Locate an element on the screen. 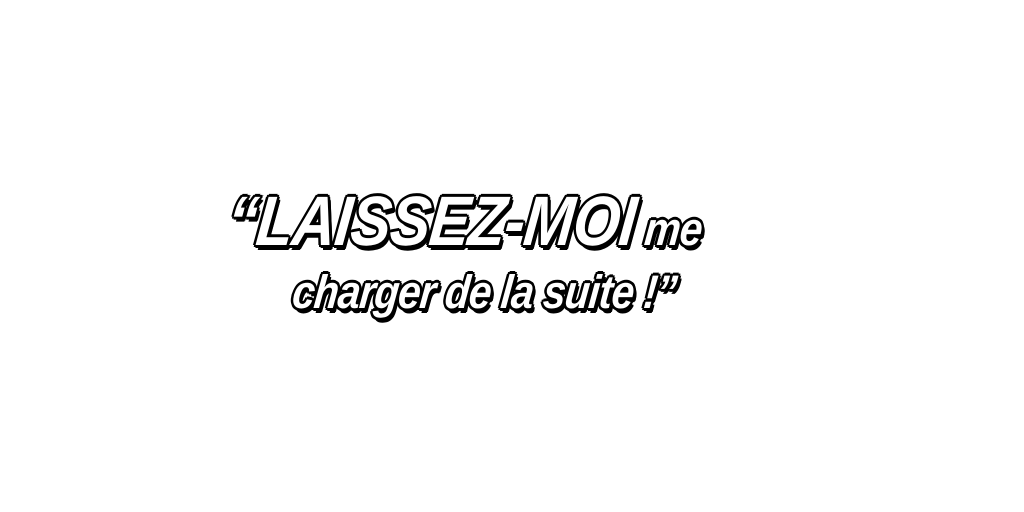  quote-line-2: charger de la suite !” is located at coordinates (485, 292).